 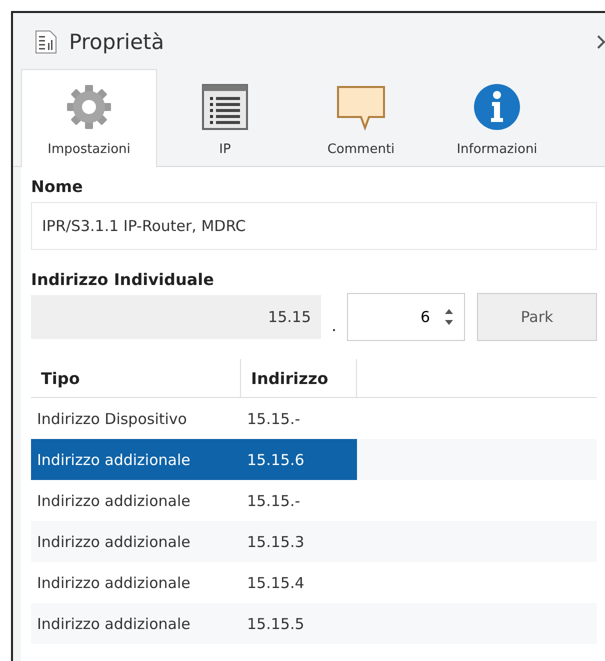 What do you see at coordinates (136, 418) in the screenshot?
I see `table-cell: Indirizzo Dispositivo` at bounding box center [136, 418].